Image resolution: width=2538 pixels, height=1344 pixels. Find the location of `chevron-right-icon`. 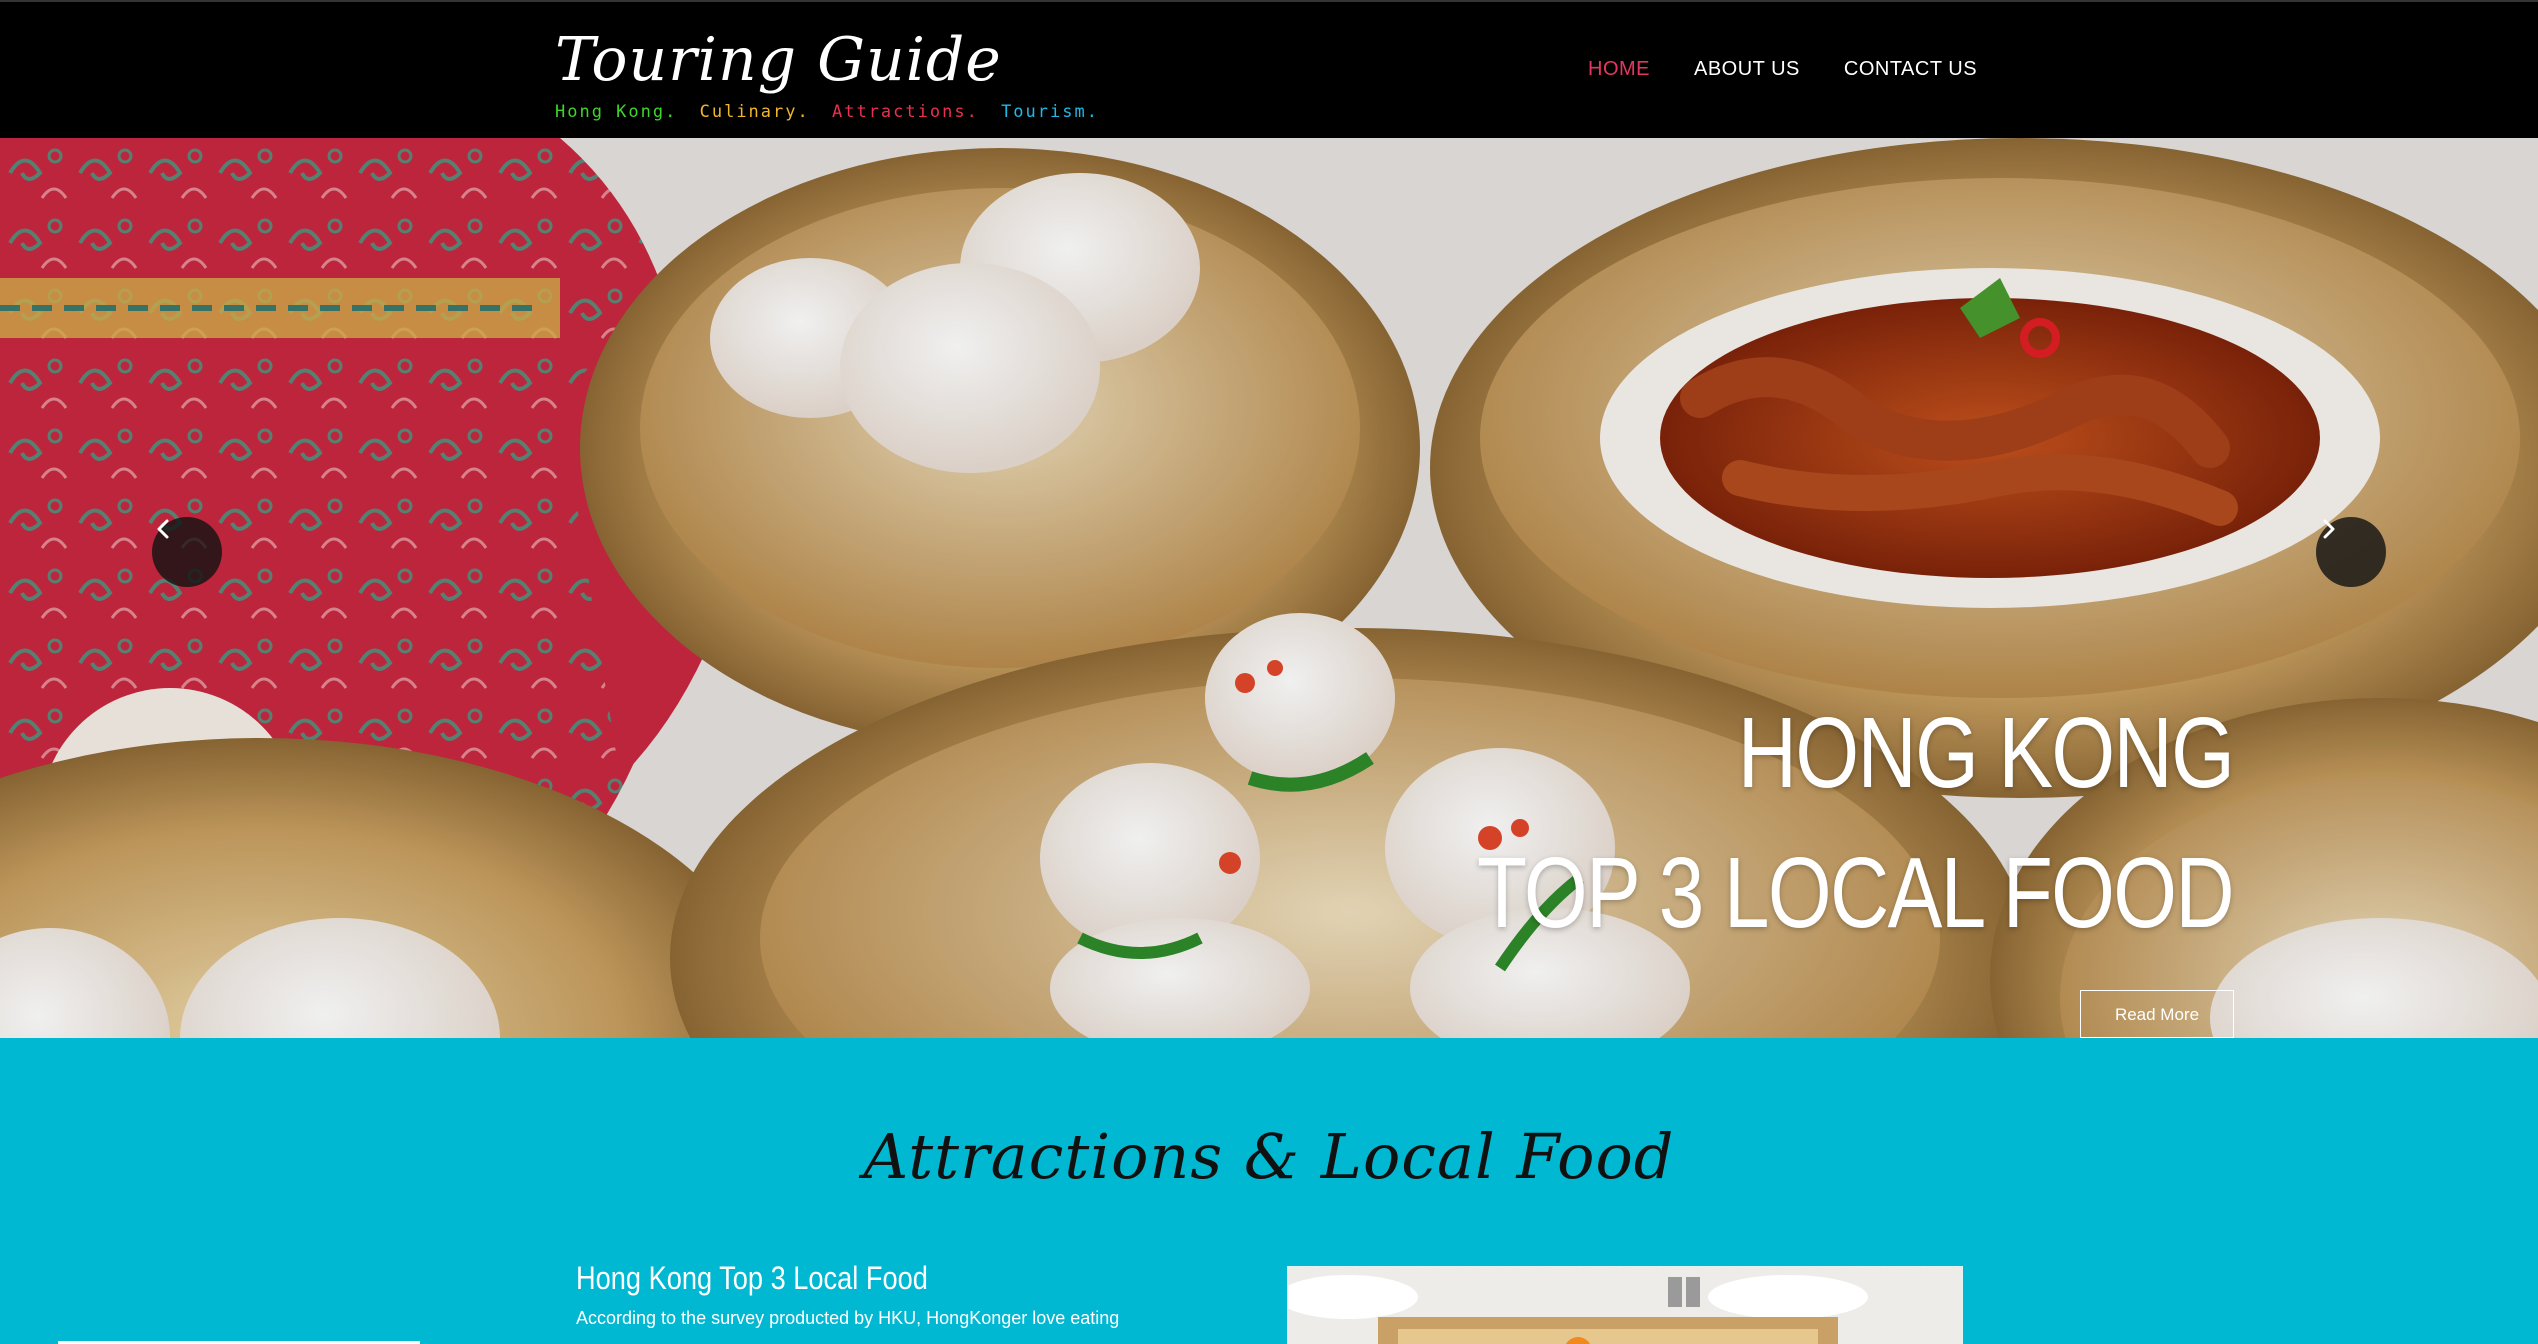

chevron-right-icon is located at coordinates (2329, 529).